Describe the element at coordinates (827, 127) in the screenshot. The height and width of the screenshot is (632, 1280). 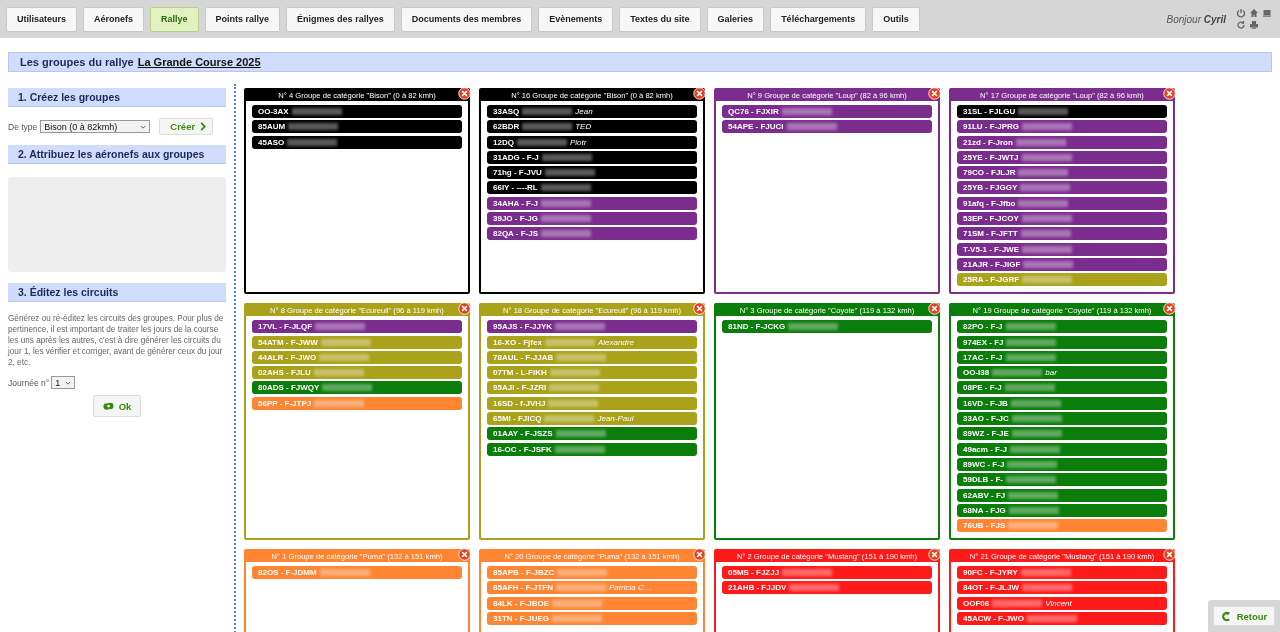
I see `aircraft-entry: 54APE - FJUCI` at that location.